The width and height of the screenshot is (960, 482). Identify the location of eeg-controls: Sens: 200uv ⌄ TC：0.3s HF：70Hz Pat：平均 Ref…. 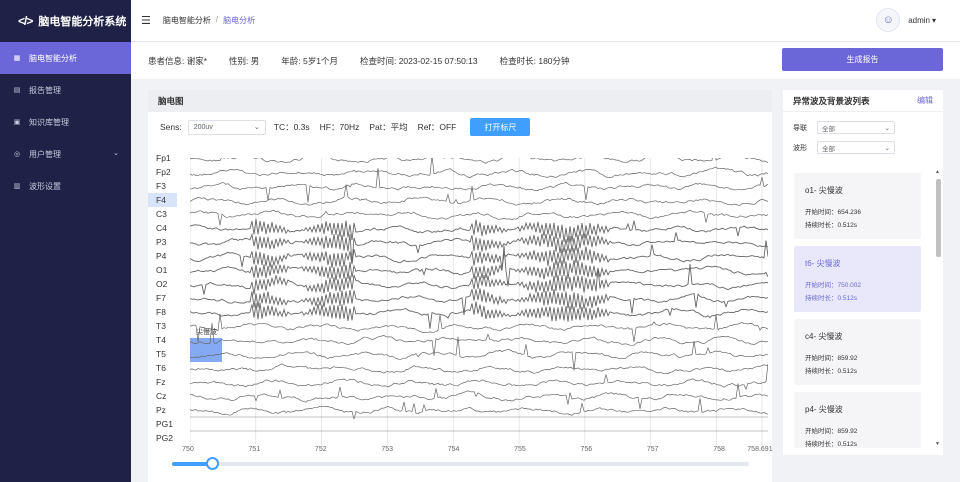
(345, 127).